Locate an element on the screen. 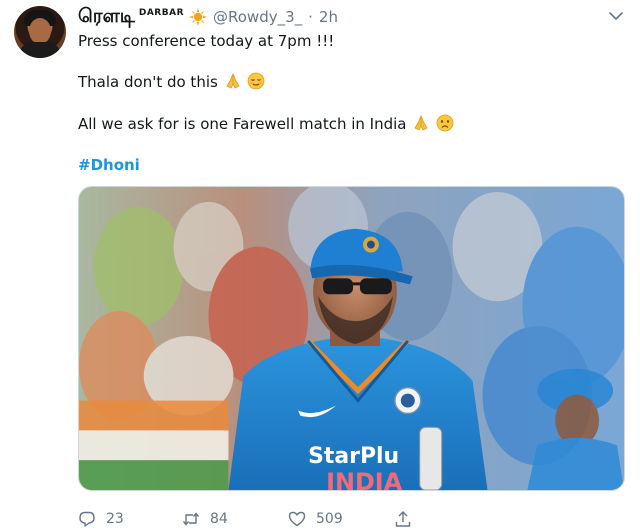 This screenshot has width=640, height=531. tweet-line-2: Thala don't do this is located at coordinates (171, 81).